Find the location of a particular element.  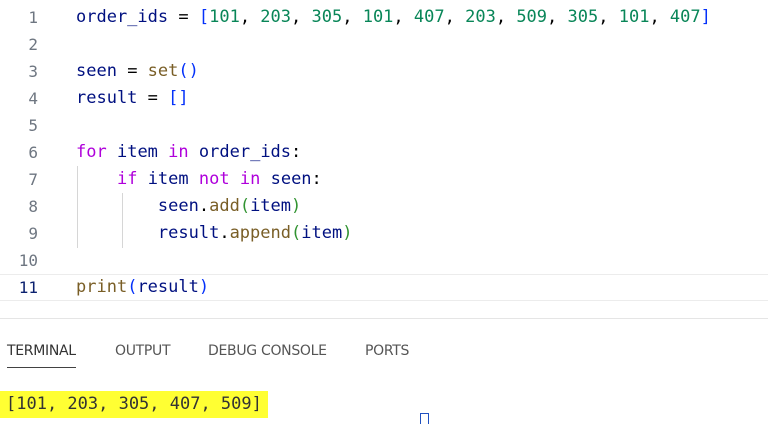

code-line: 7 if item not in seen: is located at coordinates (384, 179).